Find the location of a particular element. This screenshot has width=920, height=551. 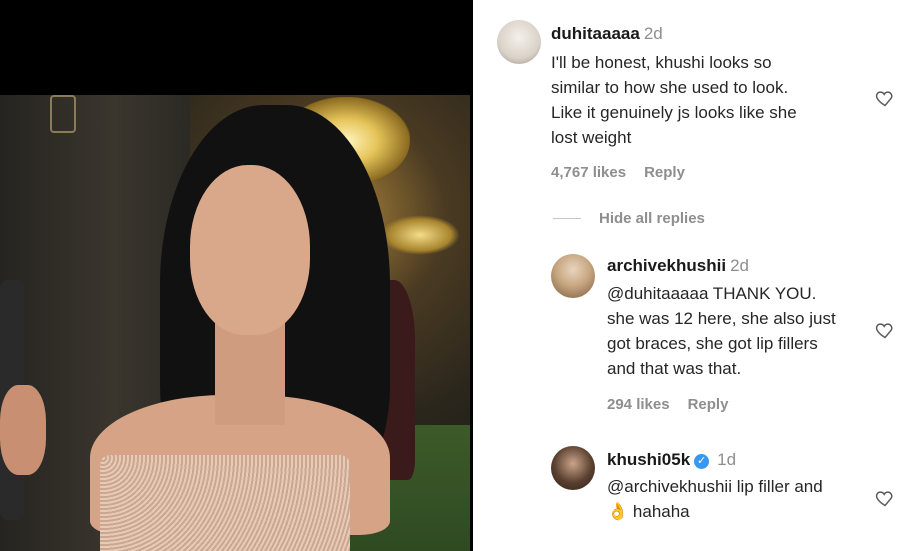

likes-count: 4,767 likes is located at coordinates (588, 172).